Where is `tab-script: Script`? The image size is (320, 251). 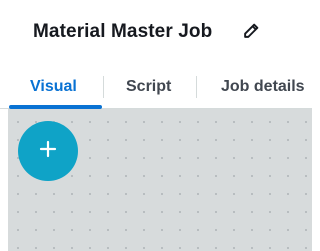 tab-script: Script is located at coordinates (148, 87).